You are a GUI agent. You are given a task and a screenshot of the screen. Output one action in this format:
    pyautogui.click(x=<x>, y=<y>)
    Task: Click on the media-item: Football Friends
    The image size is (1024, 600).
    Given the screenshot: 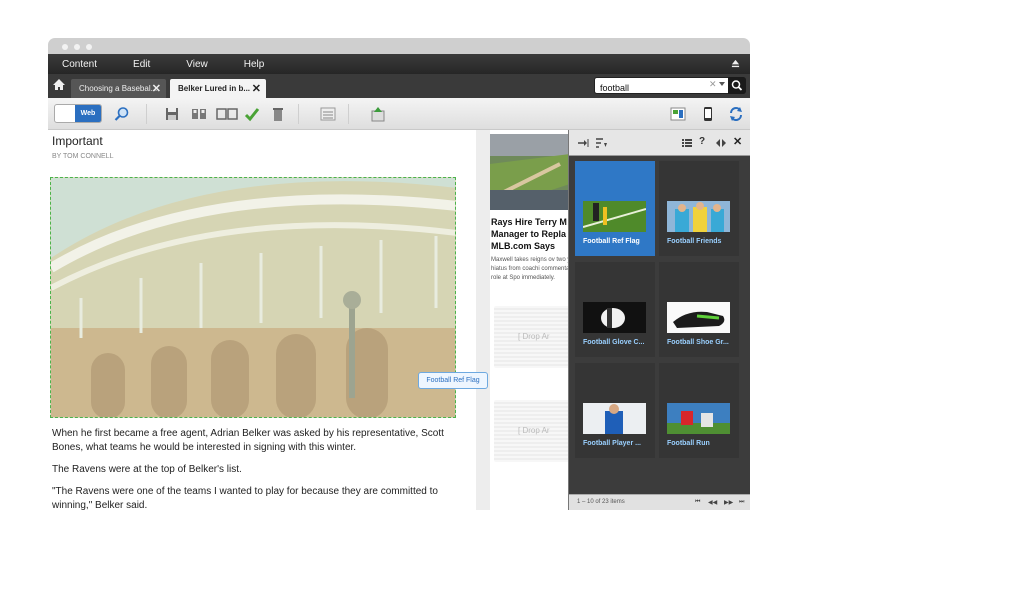 What is the action you would take?
    pyautogui.click(x=699, y=208)
    